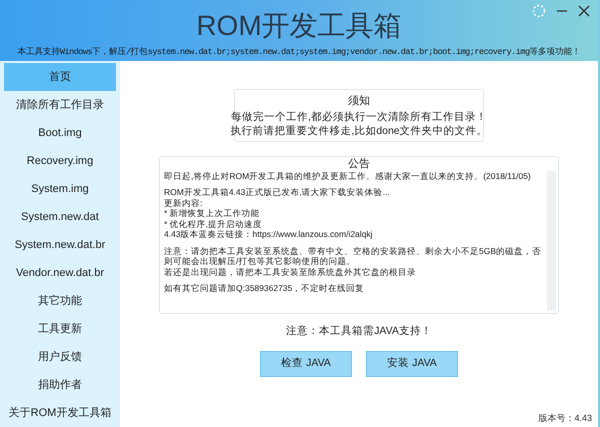 Image resolution: width=600 pixels, height=427 pixels. I want to click on sidebar-item: 首页, so click(60, 77).